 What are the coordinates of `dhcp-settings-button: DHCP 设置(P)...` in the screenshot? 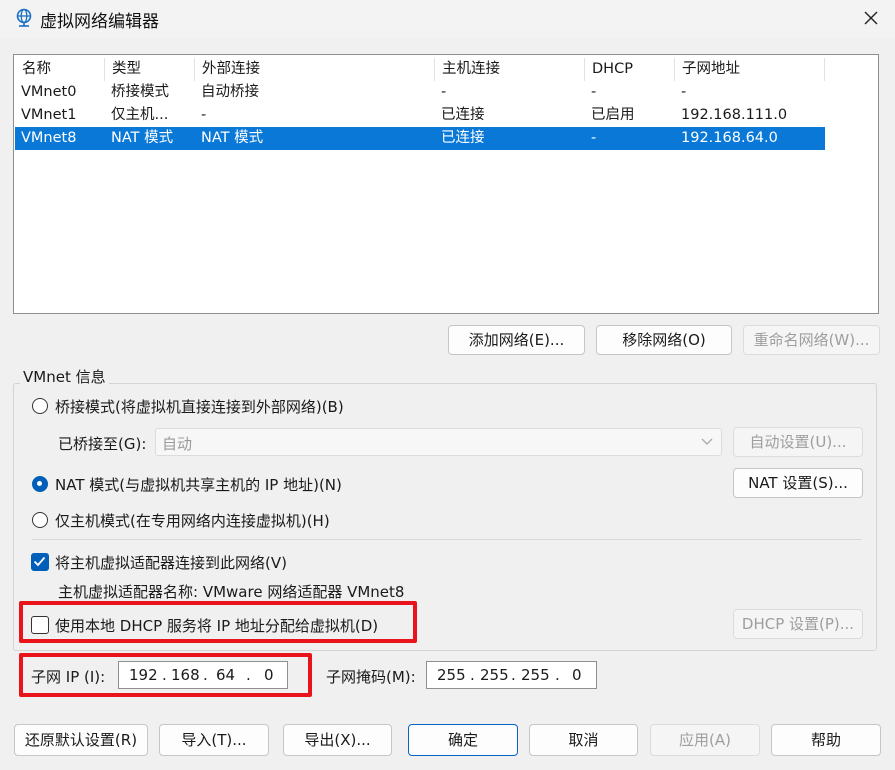 It's located at (798, 624).